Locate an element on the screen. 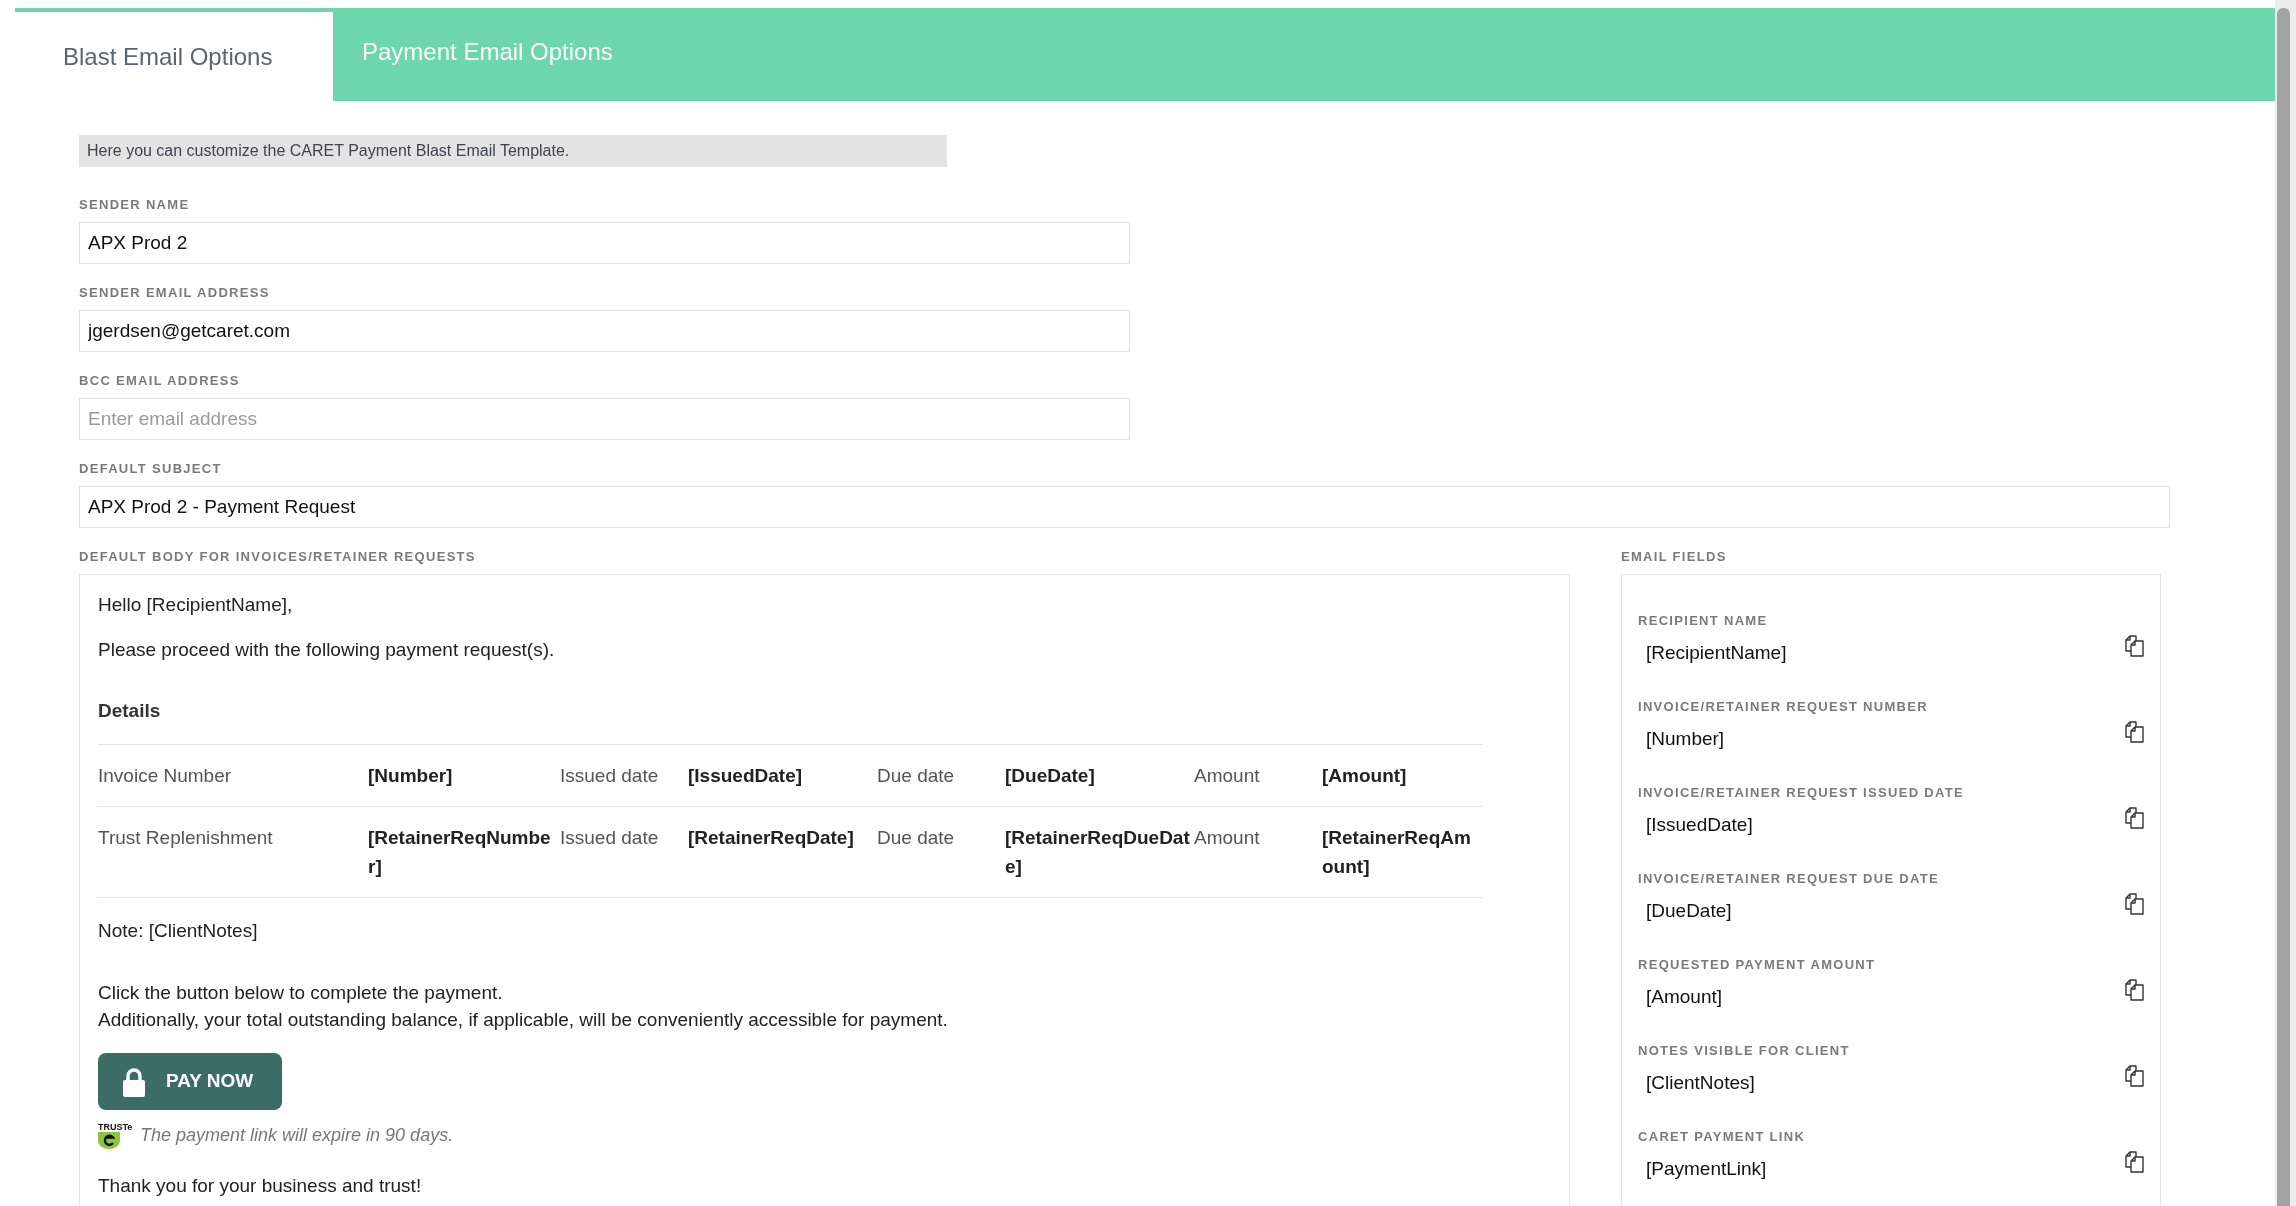 Image resolution: width=2296 pixels, height=1206 pixels. field-label: RECIPIENT NAME is located at coordinates (1703, 621).